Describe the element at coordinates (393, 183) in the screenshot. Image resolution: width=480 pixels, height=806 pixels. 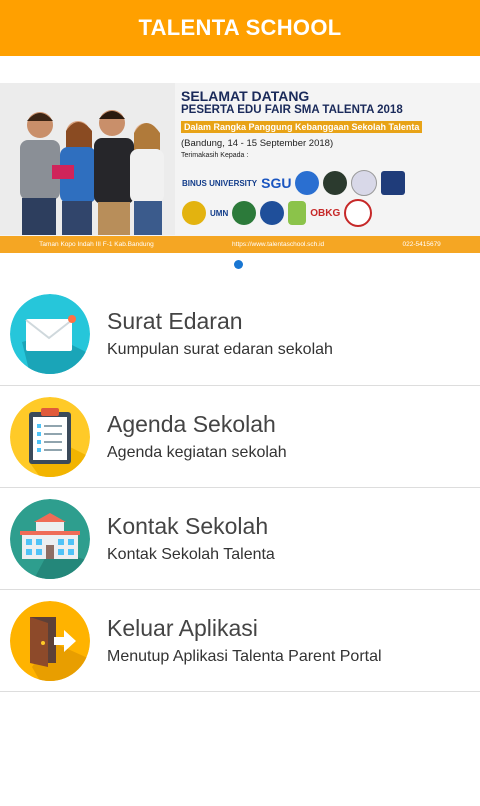
I see `logo-shield-icon` at that location.